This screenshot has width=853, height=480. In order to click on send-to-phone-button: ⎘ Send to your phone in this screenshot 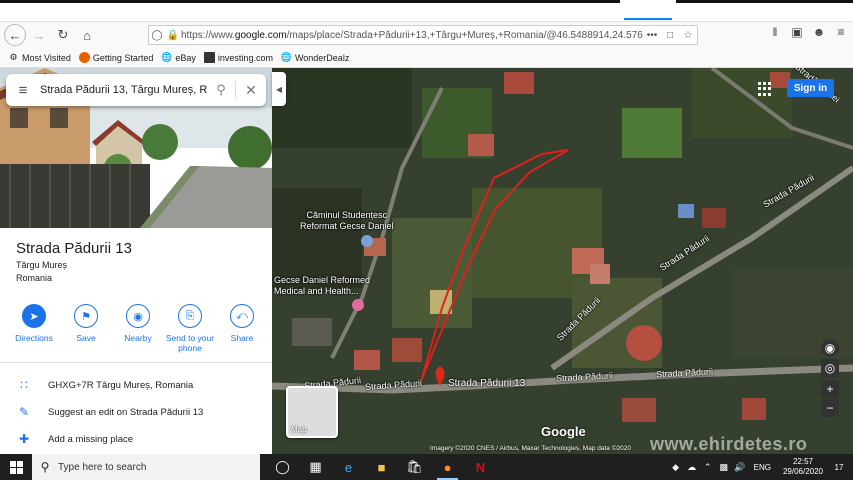, I will do `click(190, 328)`.